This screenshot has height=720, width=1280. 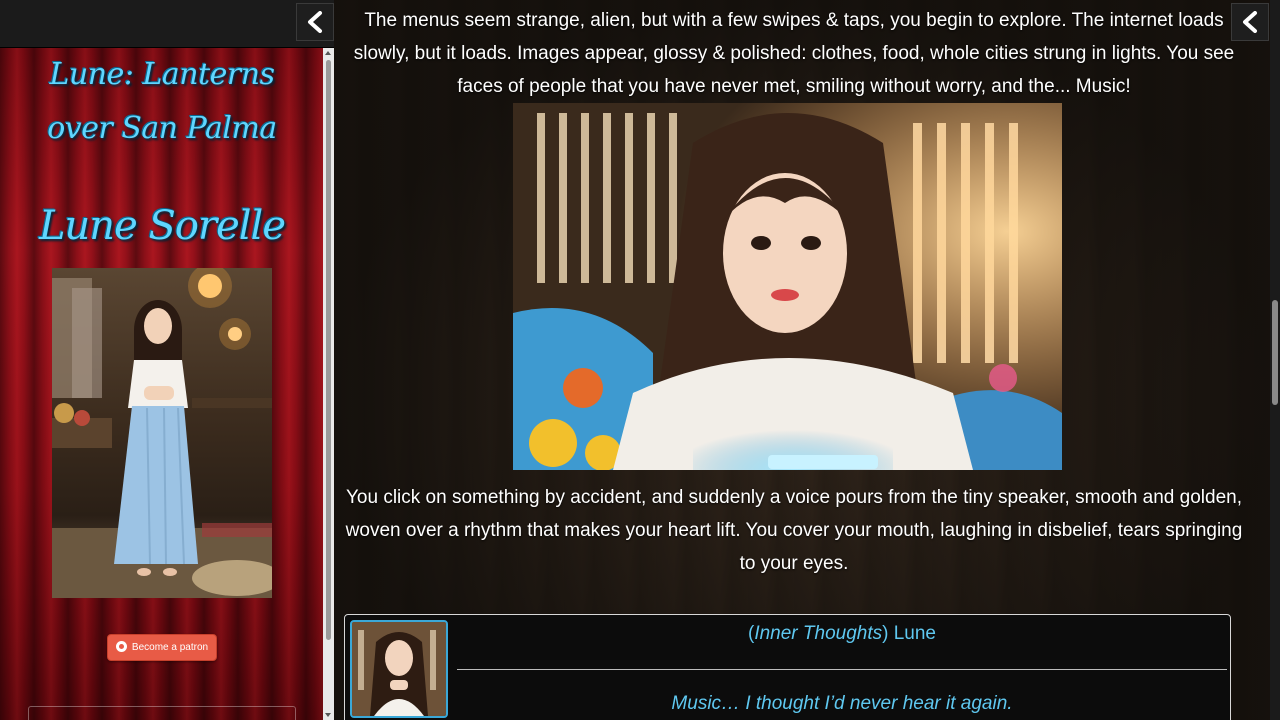 What do you see at coordinates (399, 669) in the screenshot?
I see `lune-avatar` at bounding box center [399, 669].